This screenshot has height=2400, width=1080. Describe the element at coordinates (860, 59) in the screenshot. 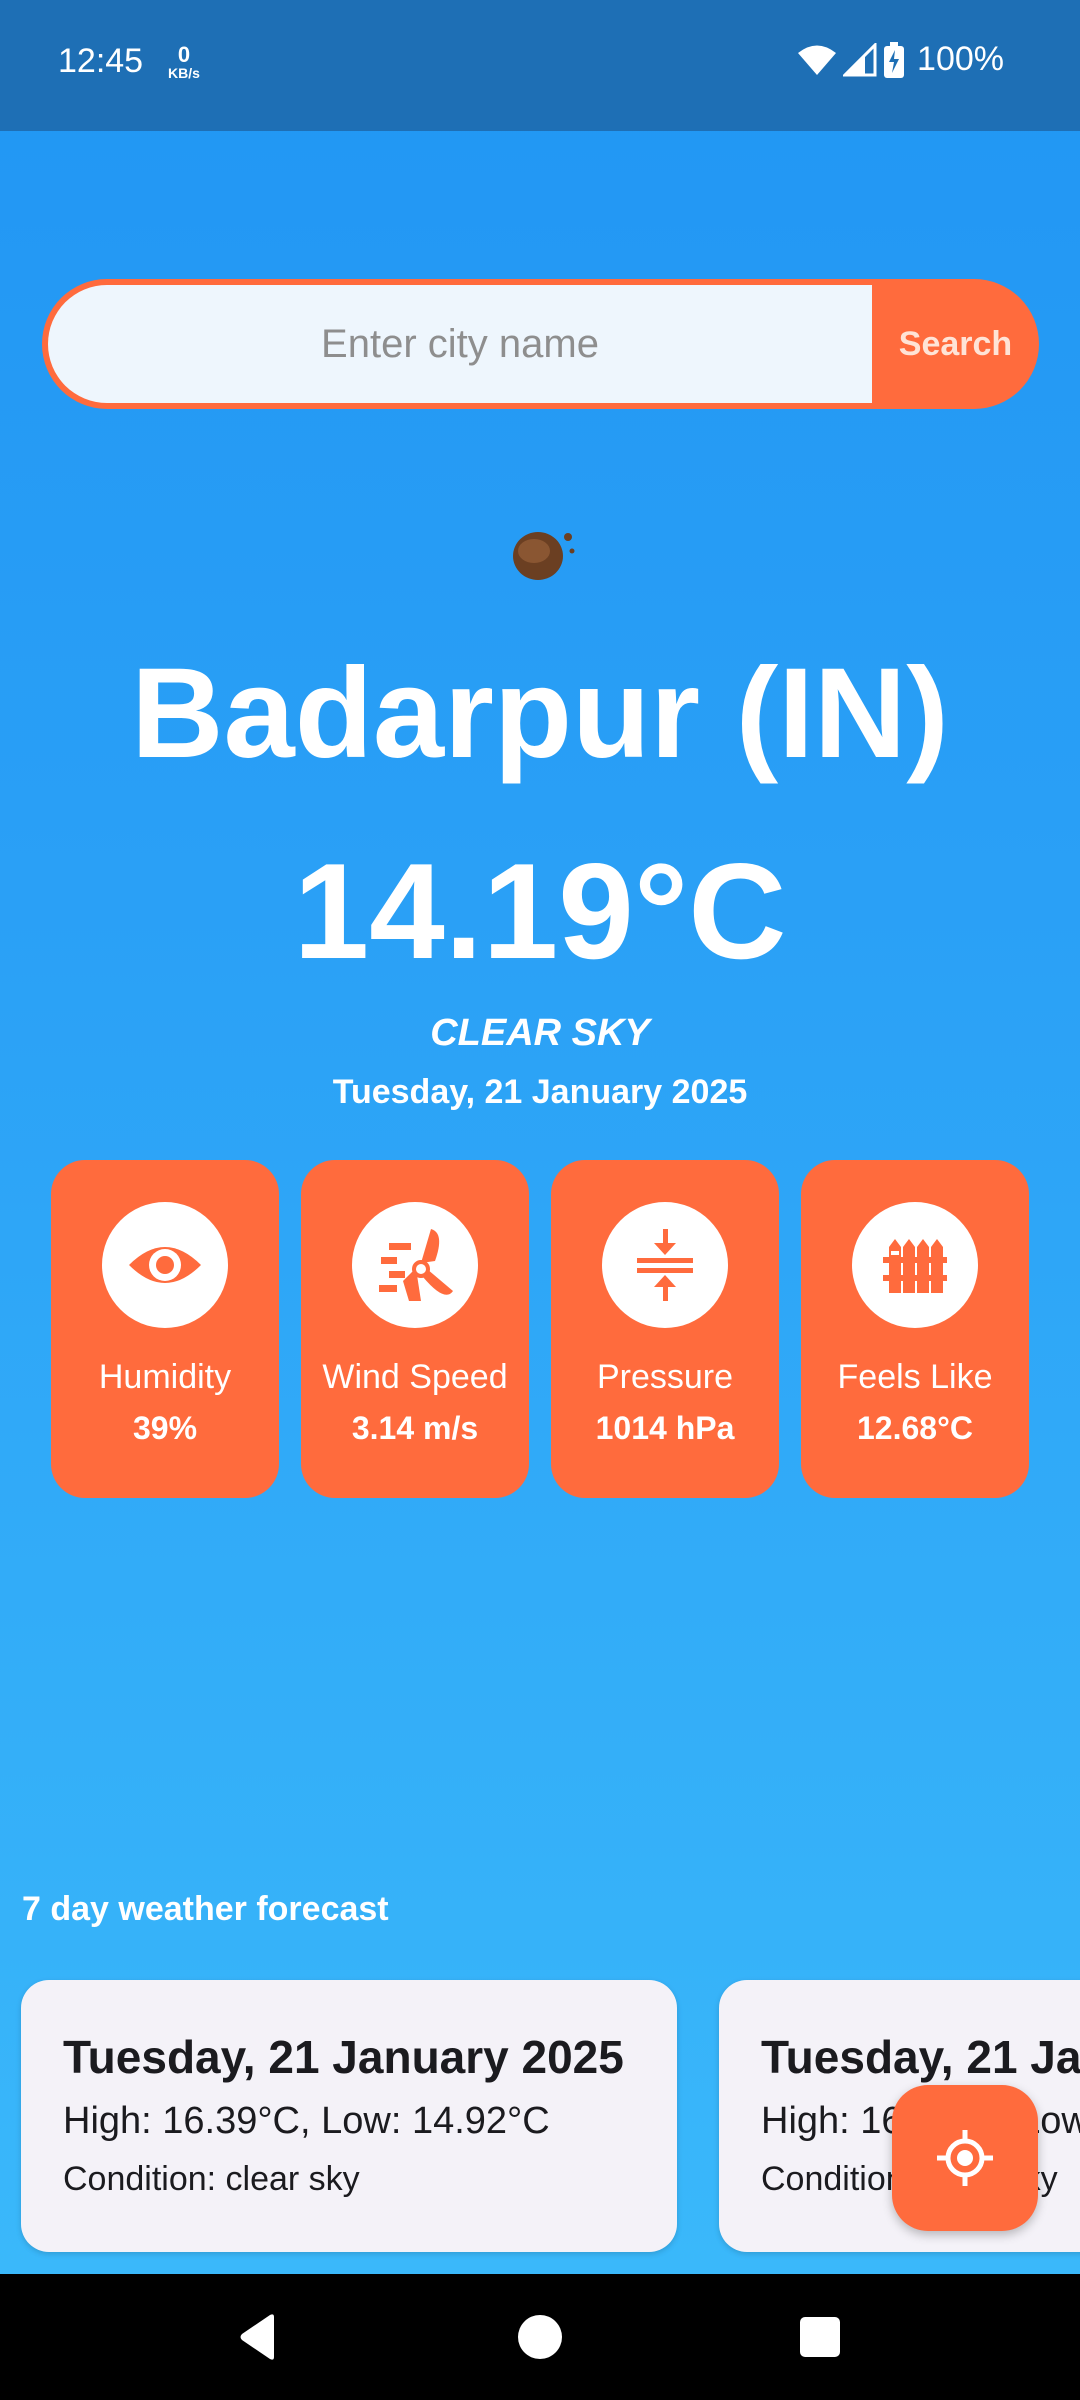

I see `signal-icon` at that location.